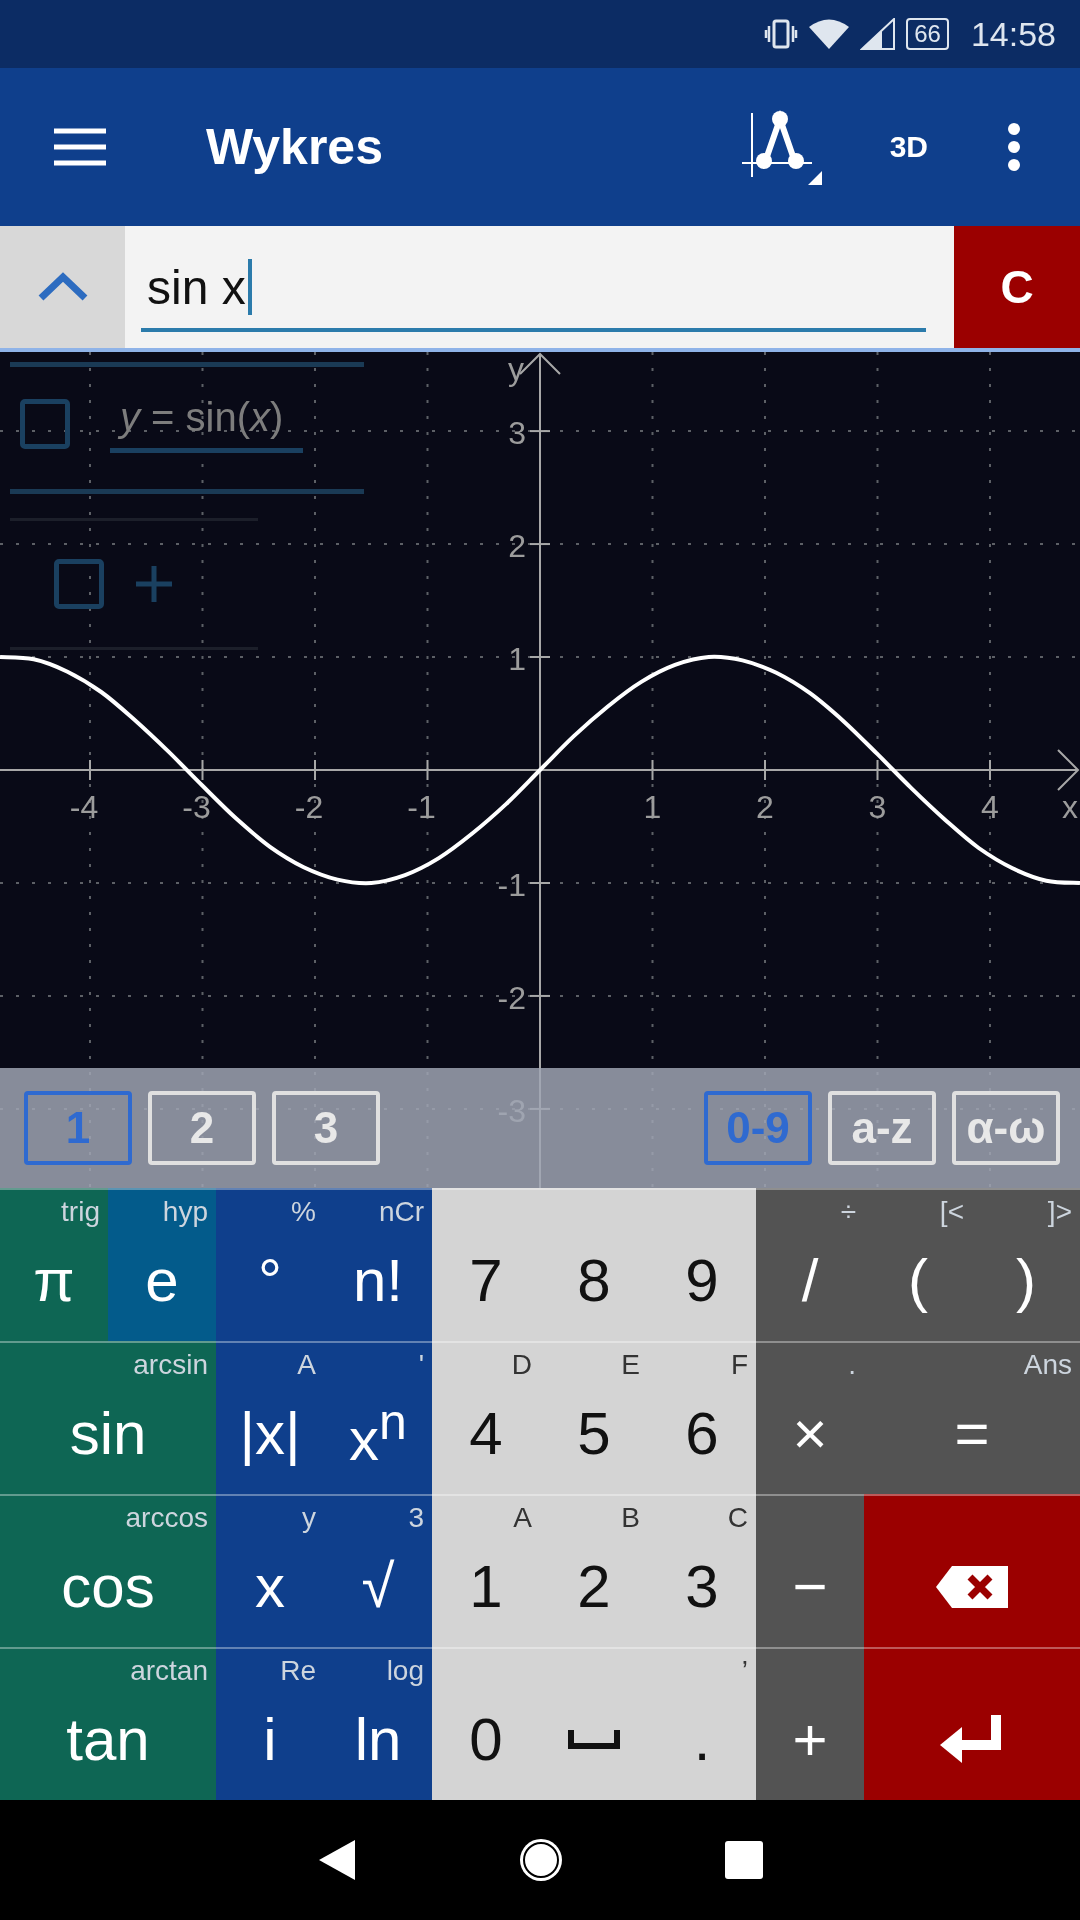 This screenshot has width=1080, height=1920. I want to click on clear-button: C, so click(1017, 287).